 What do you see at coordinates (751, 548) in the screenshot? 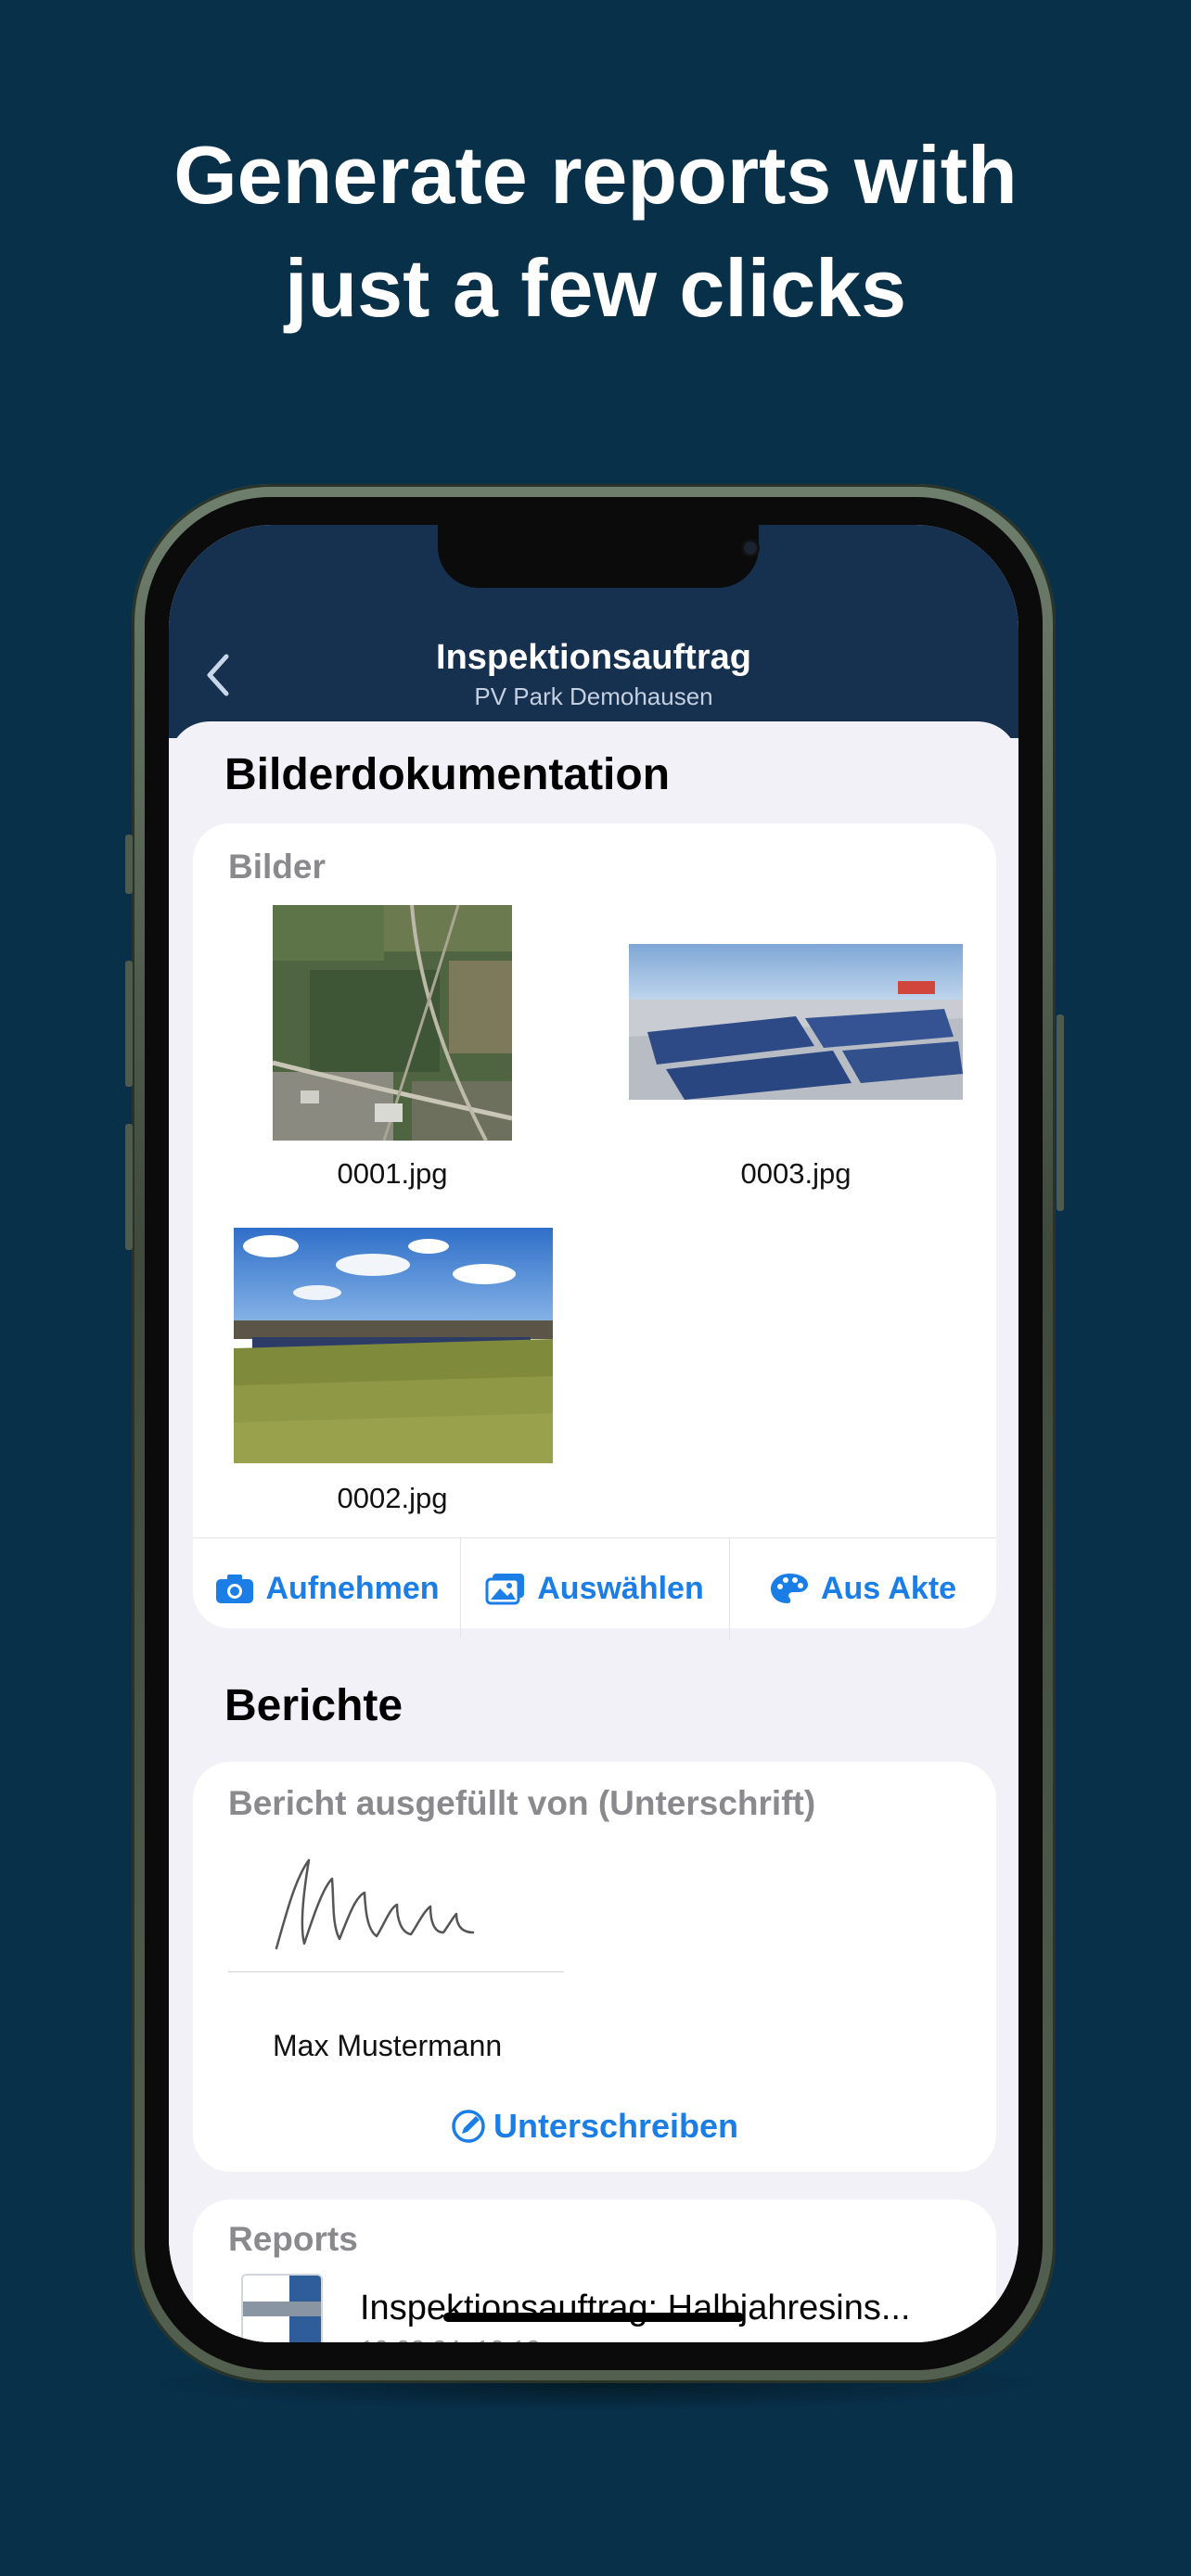
I see `front-camera` at bounding box center [751, 548].